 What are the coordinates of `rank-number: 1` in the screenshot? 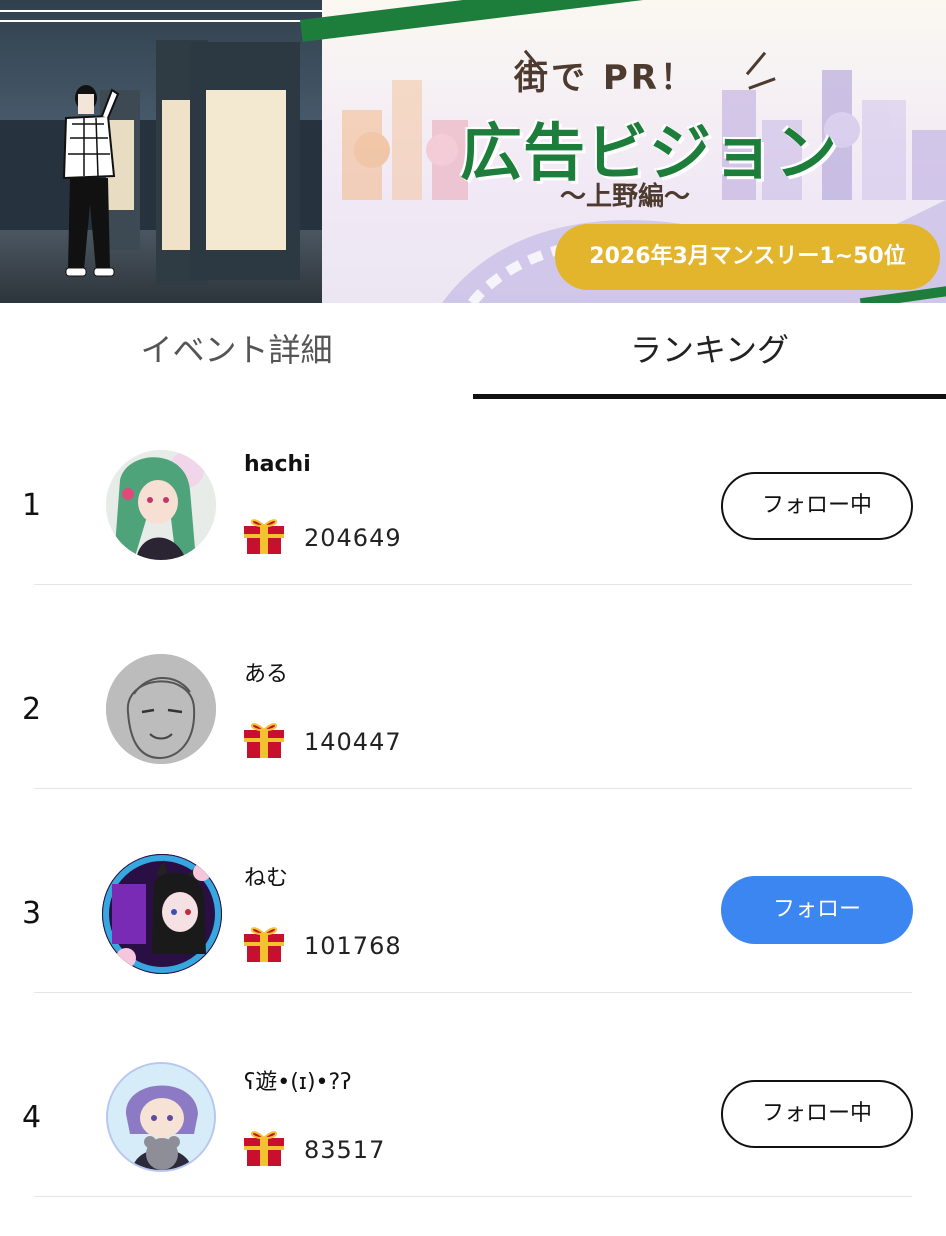 It's located at (32, 505).